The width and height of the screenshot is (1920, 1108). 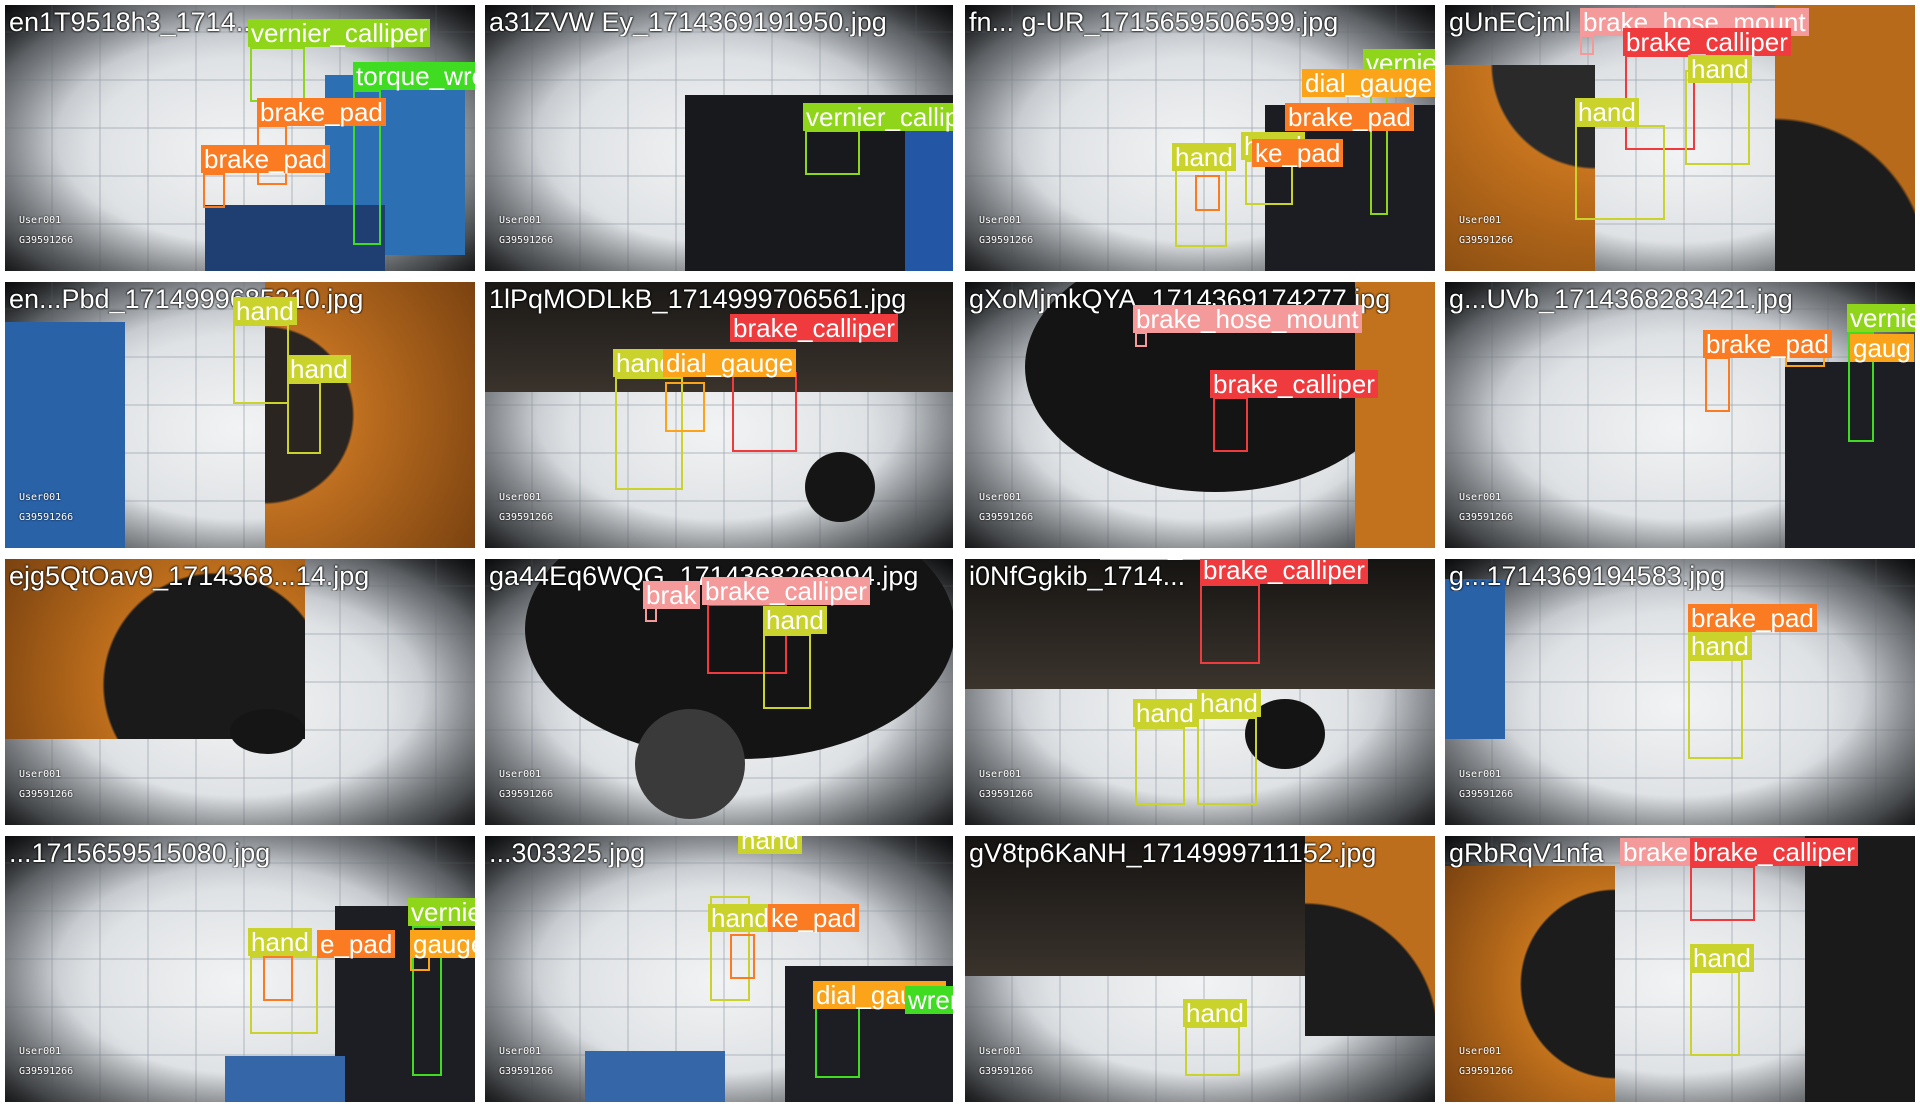 What do you see at coordinates (688, 22) in the screenshot?
I see `filename: a31ZVW Ey_1714369191950.jpg` at bounding box center [688, 22].